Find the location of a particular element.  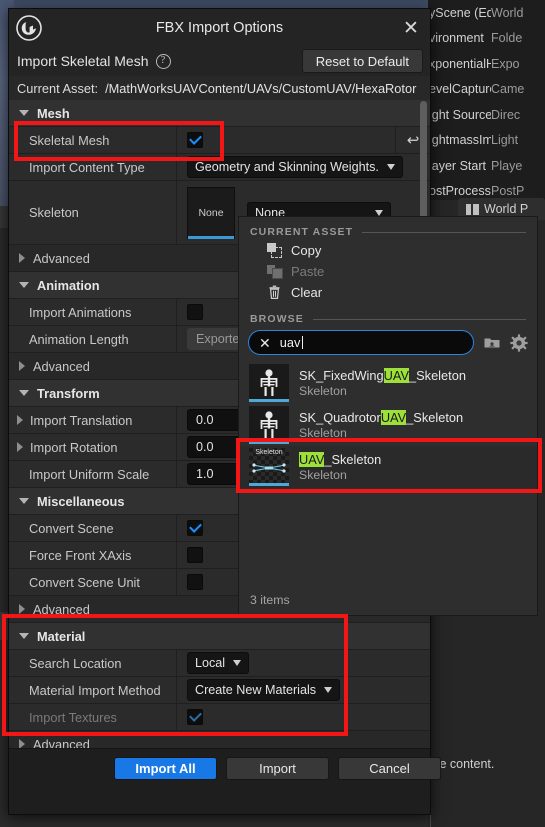

outliner-row-type: Expo is located at coordinates (505, 63).